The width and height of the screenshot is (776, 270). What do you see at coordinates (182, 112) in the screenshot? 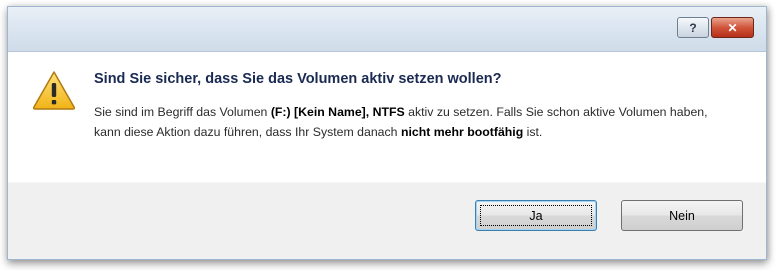
I see `message-part-1: Sie sind im Begriff das Volumen` at bounding box center [182, 112].